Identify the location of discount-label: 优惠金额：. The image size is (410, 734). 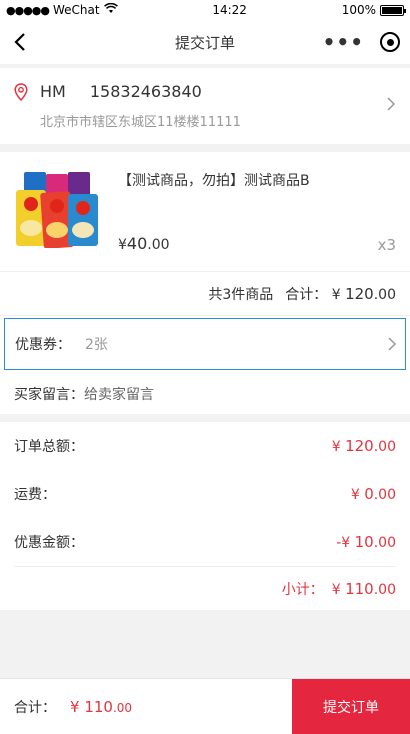
(49, 543).